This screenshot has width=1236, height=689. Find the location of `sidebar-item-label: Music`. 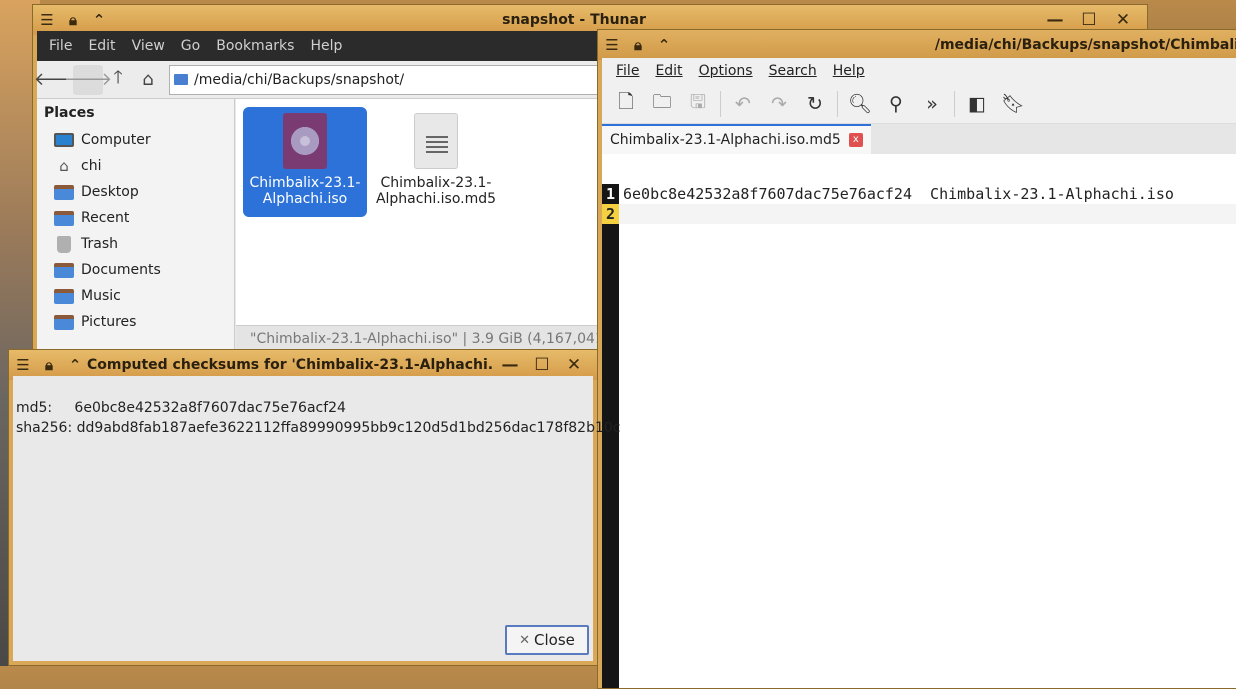

sidebar-item-label: Music is located at coordinates (101, 296).